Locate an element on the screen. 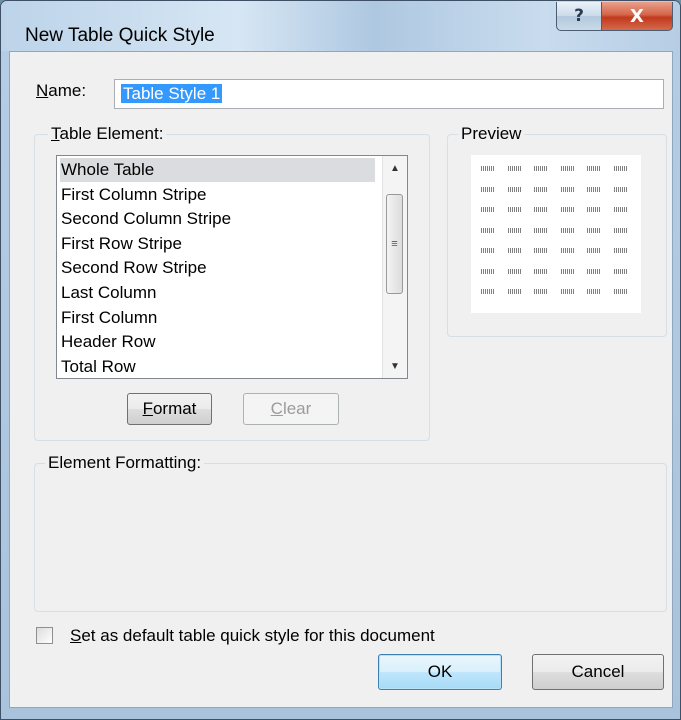 The width and height of the screenshot is (681, 720). preview-table is located at coordinates (556, 234).